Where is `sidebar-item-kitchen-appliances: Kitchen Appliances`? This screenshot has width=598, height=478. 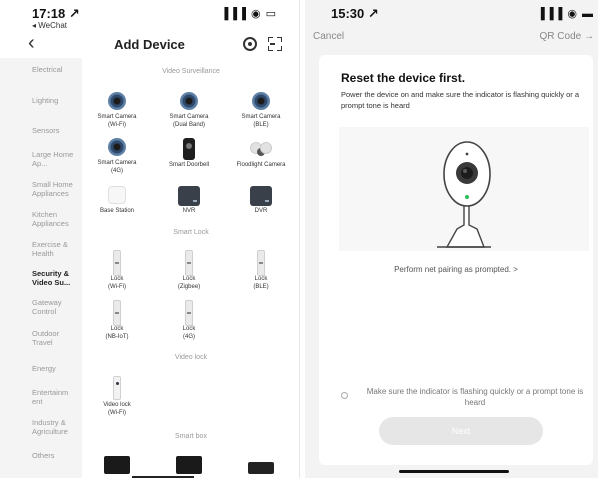
sidebar-item-kitchen-appliances: Kitchen Appliances is located at coordinates (56, 219).